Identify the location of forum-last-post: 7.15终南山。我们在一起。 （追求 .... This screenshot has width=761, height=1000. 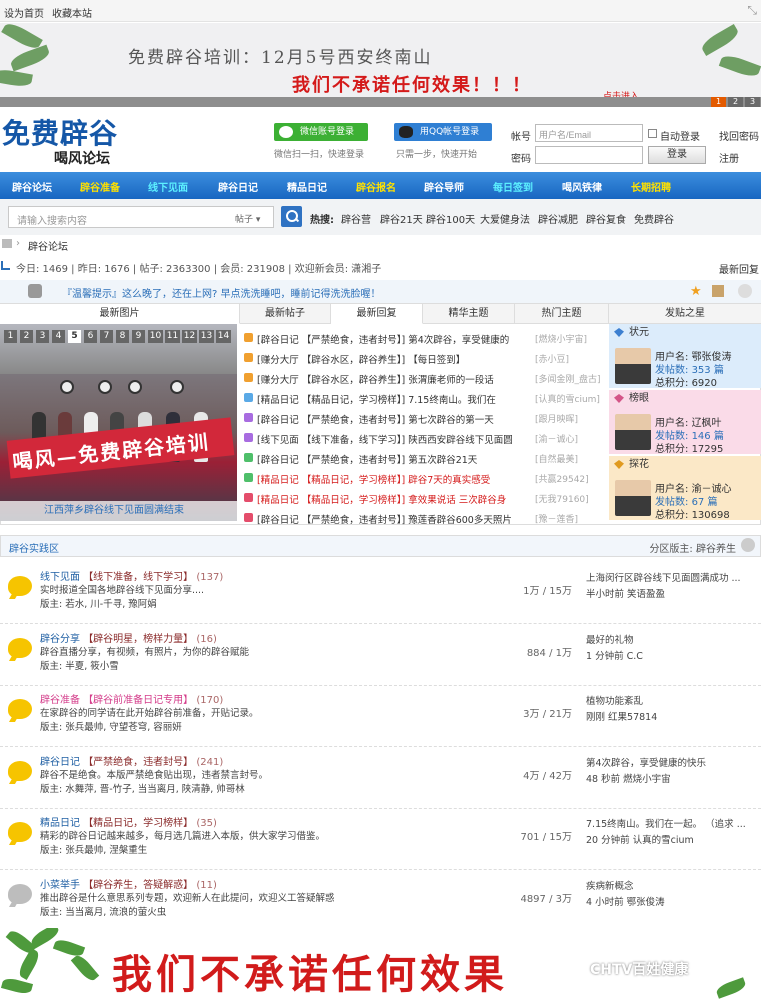
(672, 823).